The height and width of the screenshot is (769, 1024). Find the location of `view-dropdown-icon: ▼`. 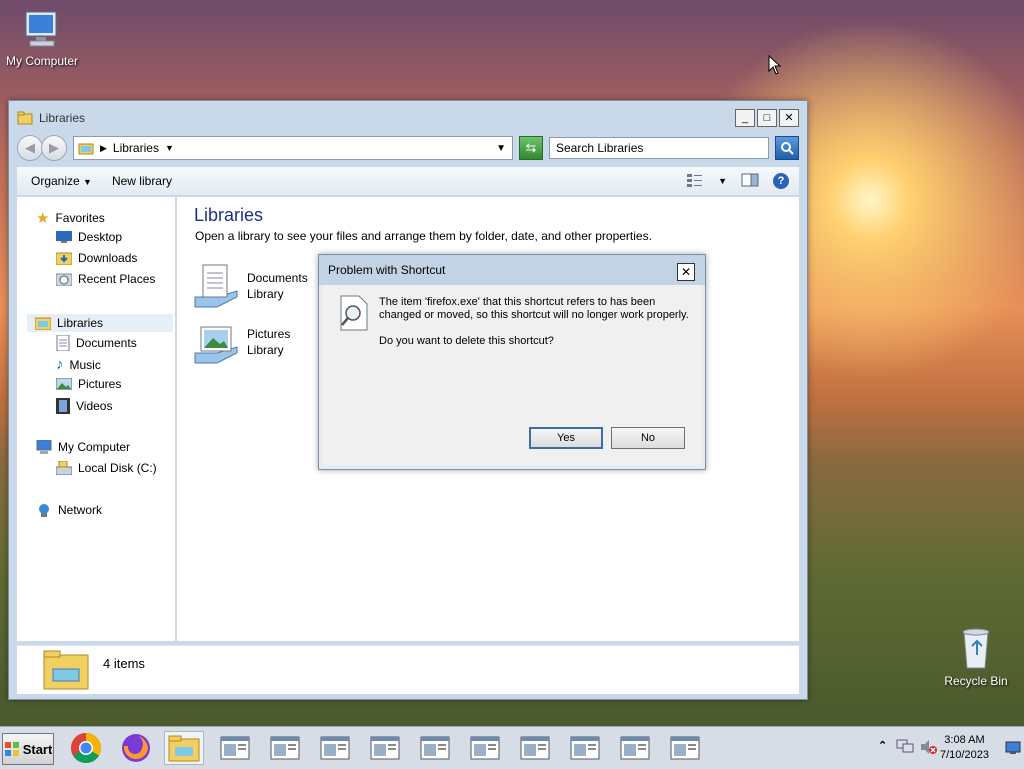

view-dropdown-icon: ▼ is located at coordinates (722, 181).